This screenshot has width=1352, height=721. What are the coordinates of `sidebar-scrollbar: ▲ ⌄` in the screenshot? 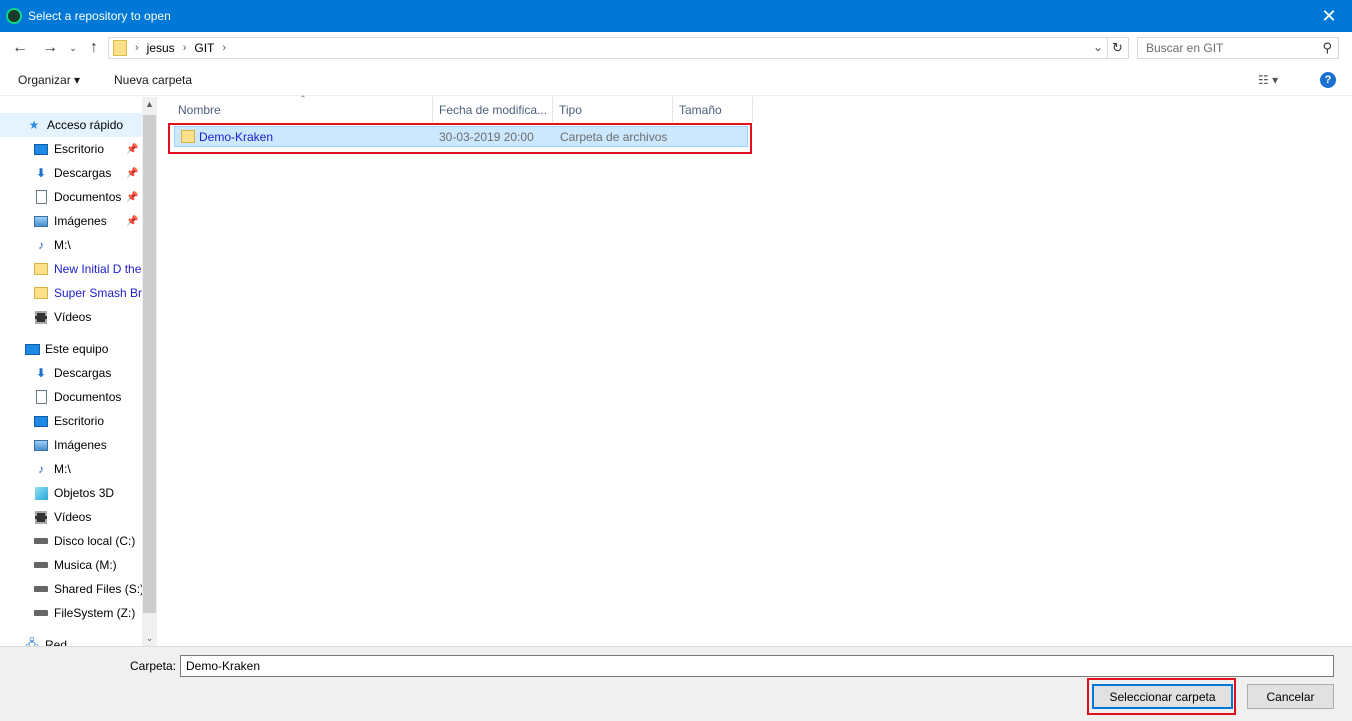 It's located at (149, 371).